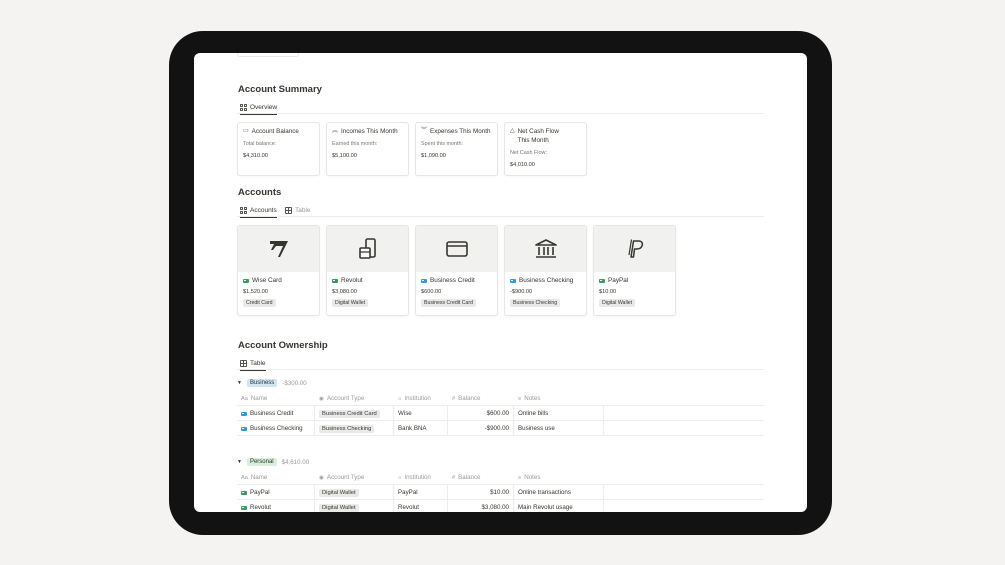  What do you see at coordinates (520, 398) in the screenshot?
I see `lines-icon: ≡` at bounding box center [520, 398].